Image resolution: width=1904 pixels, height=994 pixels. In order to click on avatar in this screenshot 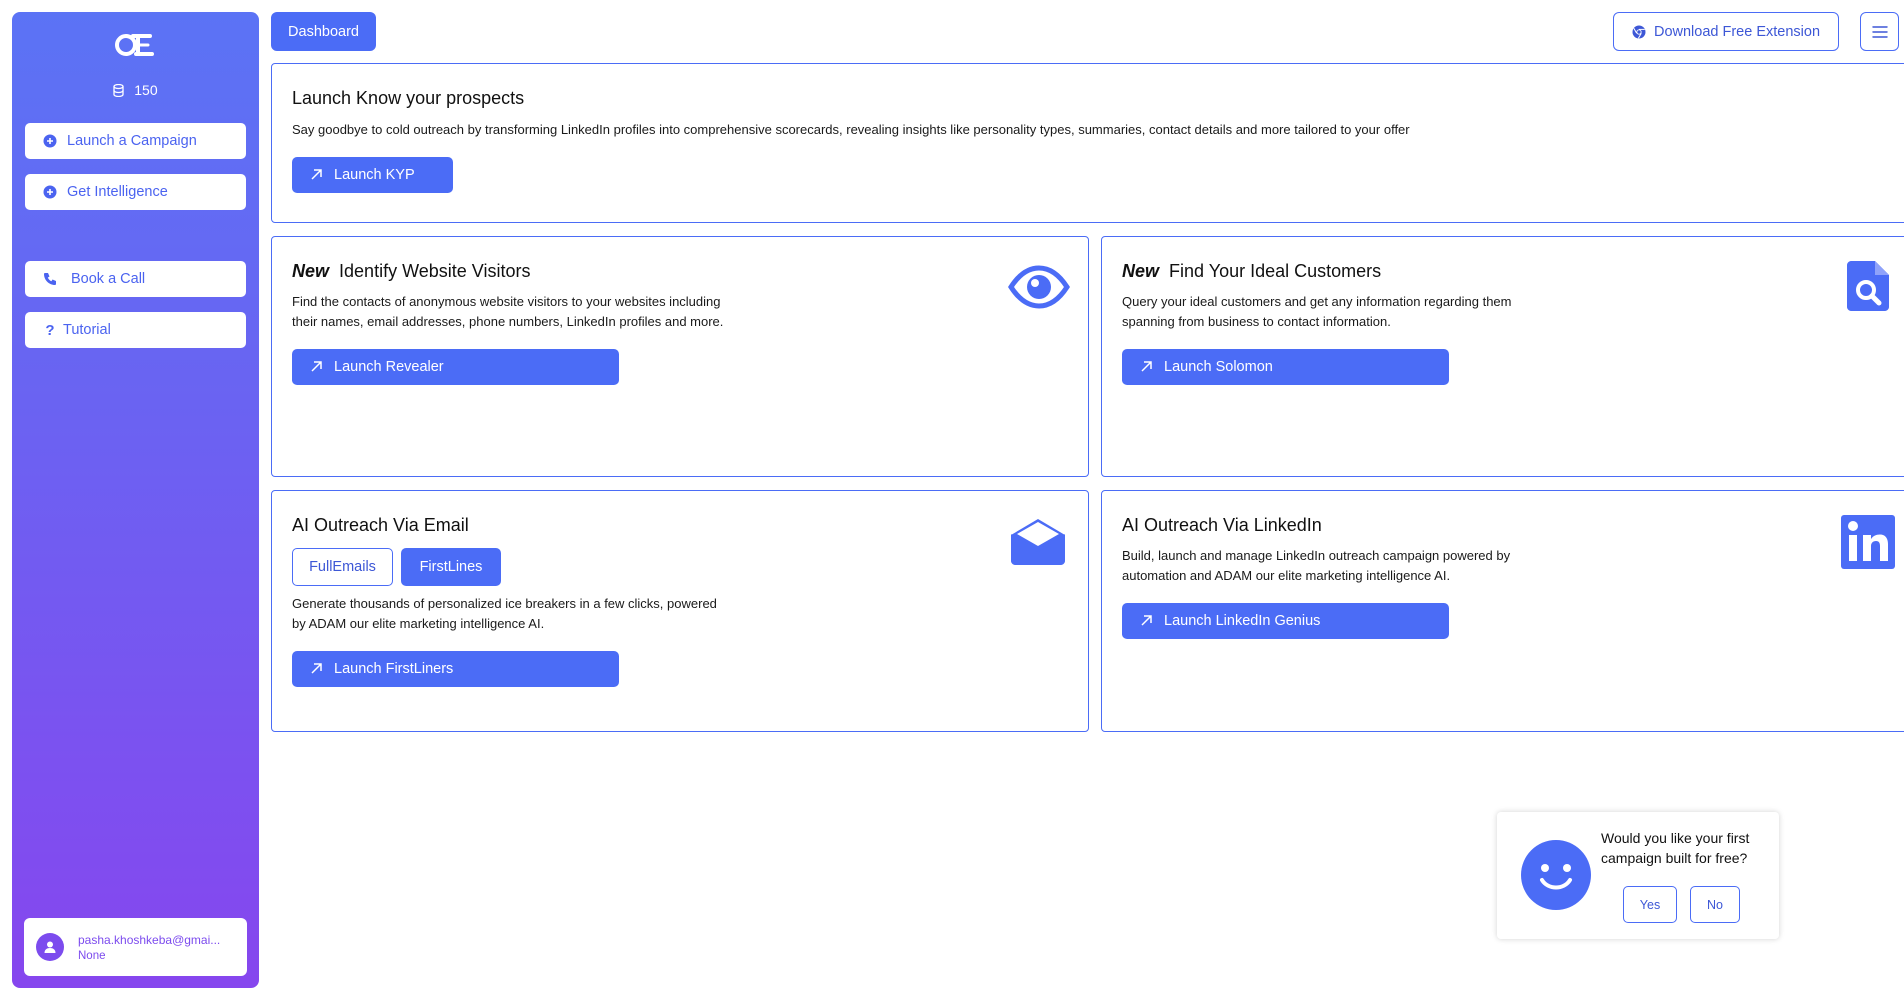, I will do `click(50, 947)`.